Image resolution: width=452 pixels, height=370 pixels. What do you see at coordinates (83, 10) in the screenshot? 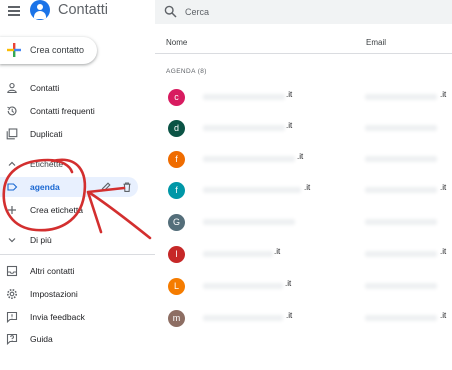
I see `app-title: Contatti` at bounding box center [83, 10].